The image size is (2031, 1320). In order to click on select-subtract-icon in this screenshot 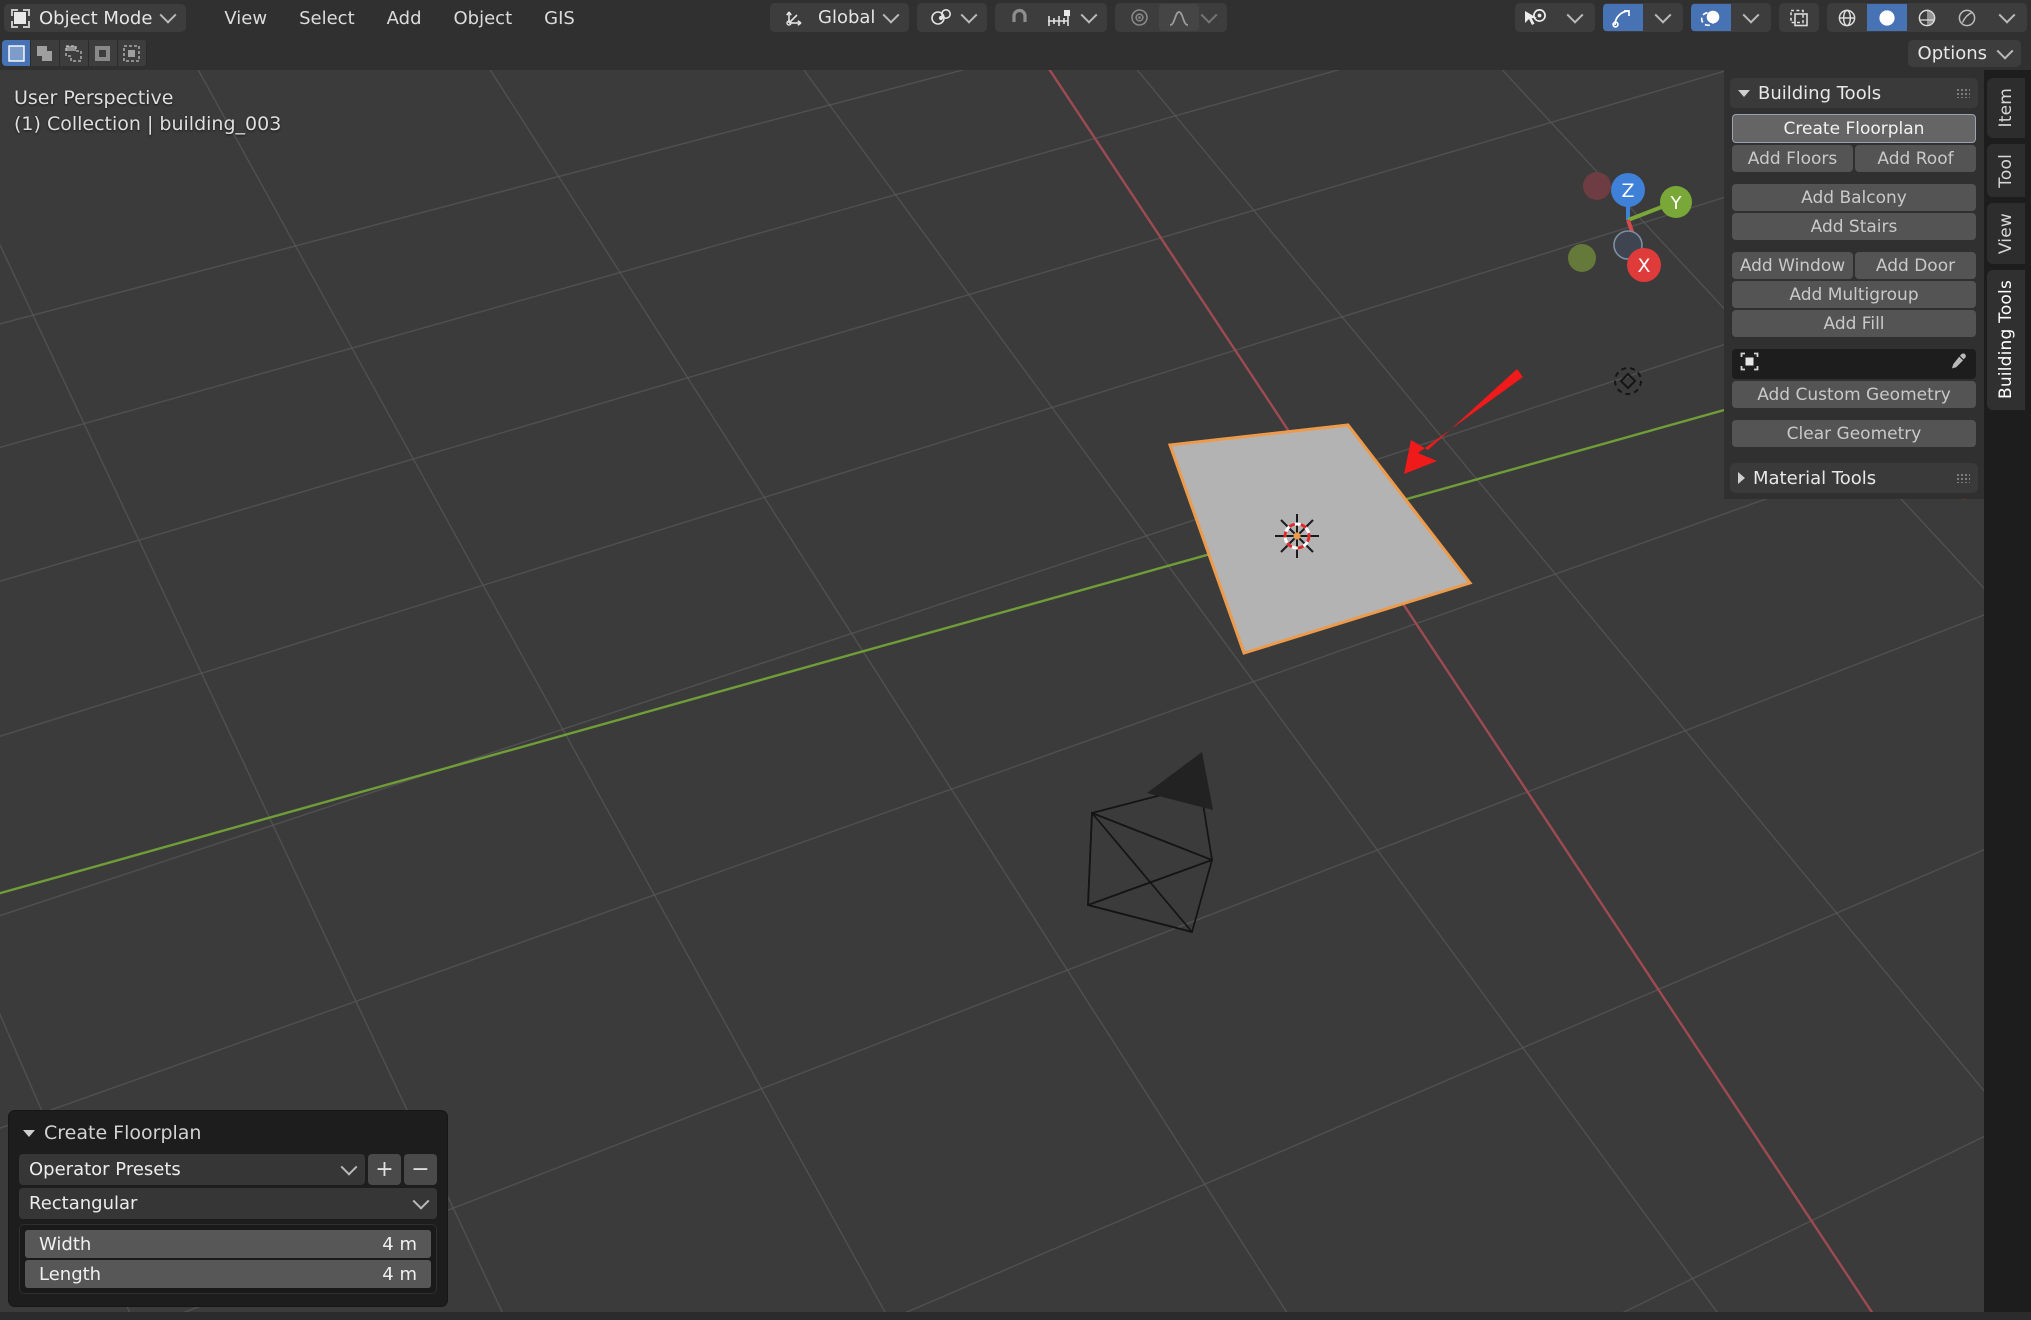, I will do `click(74, 53)`.